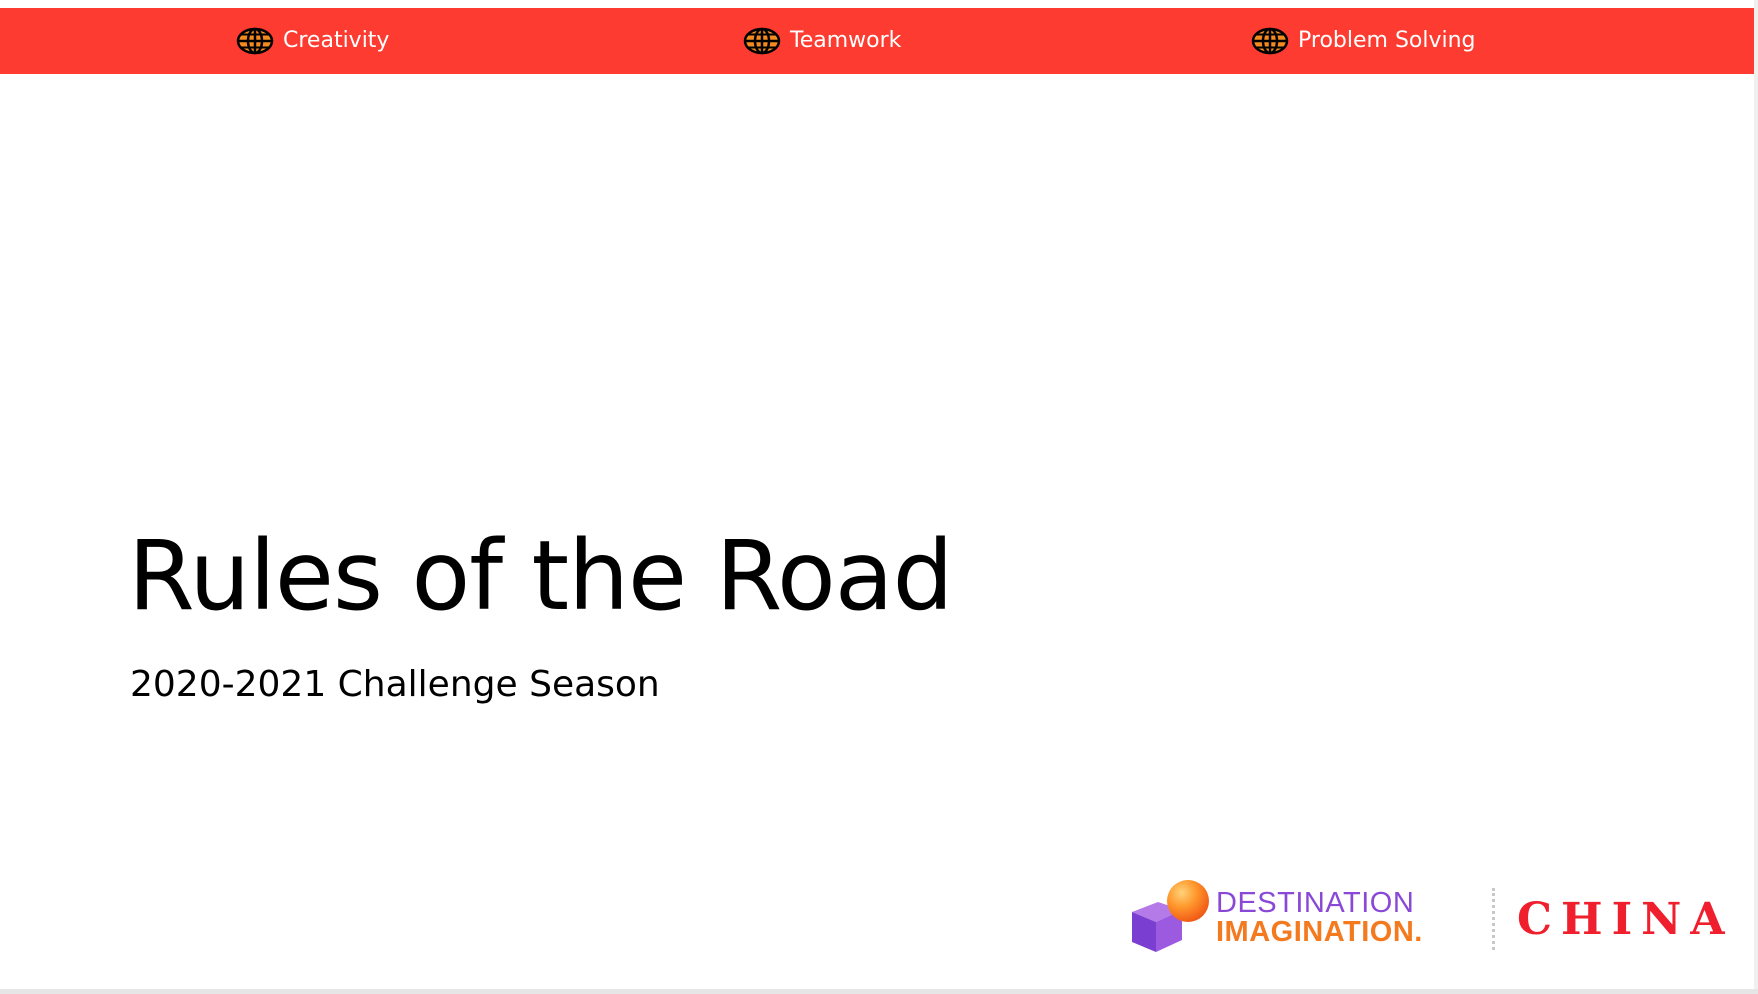 The image size is (1758, 994). Describe the element at coordinates (1625, 919) in the screenshot. I see `logo-china-text: CHINA` at that location.